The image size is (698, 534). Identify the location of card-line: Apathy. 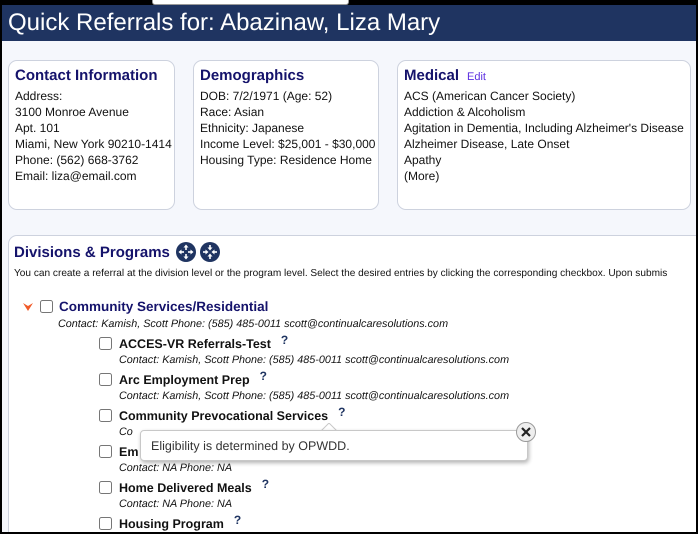
(423, 160).